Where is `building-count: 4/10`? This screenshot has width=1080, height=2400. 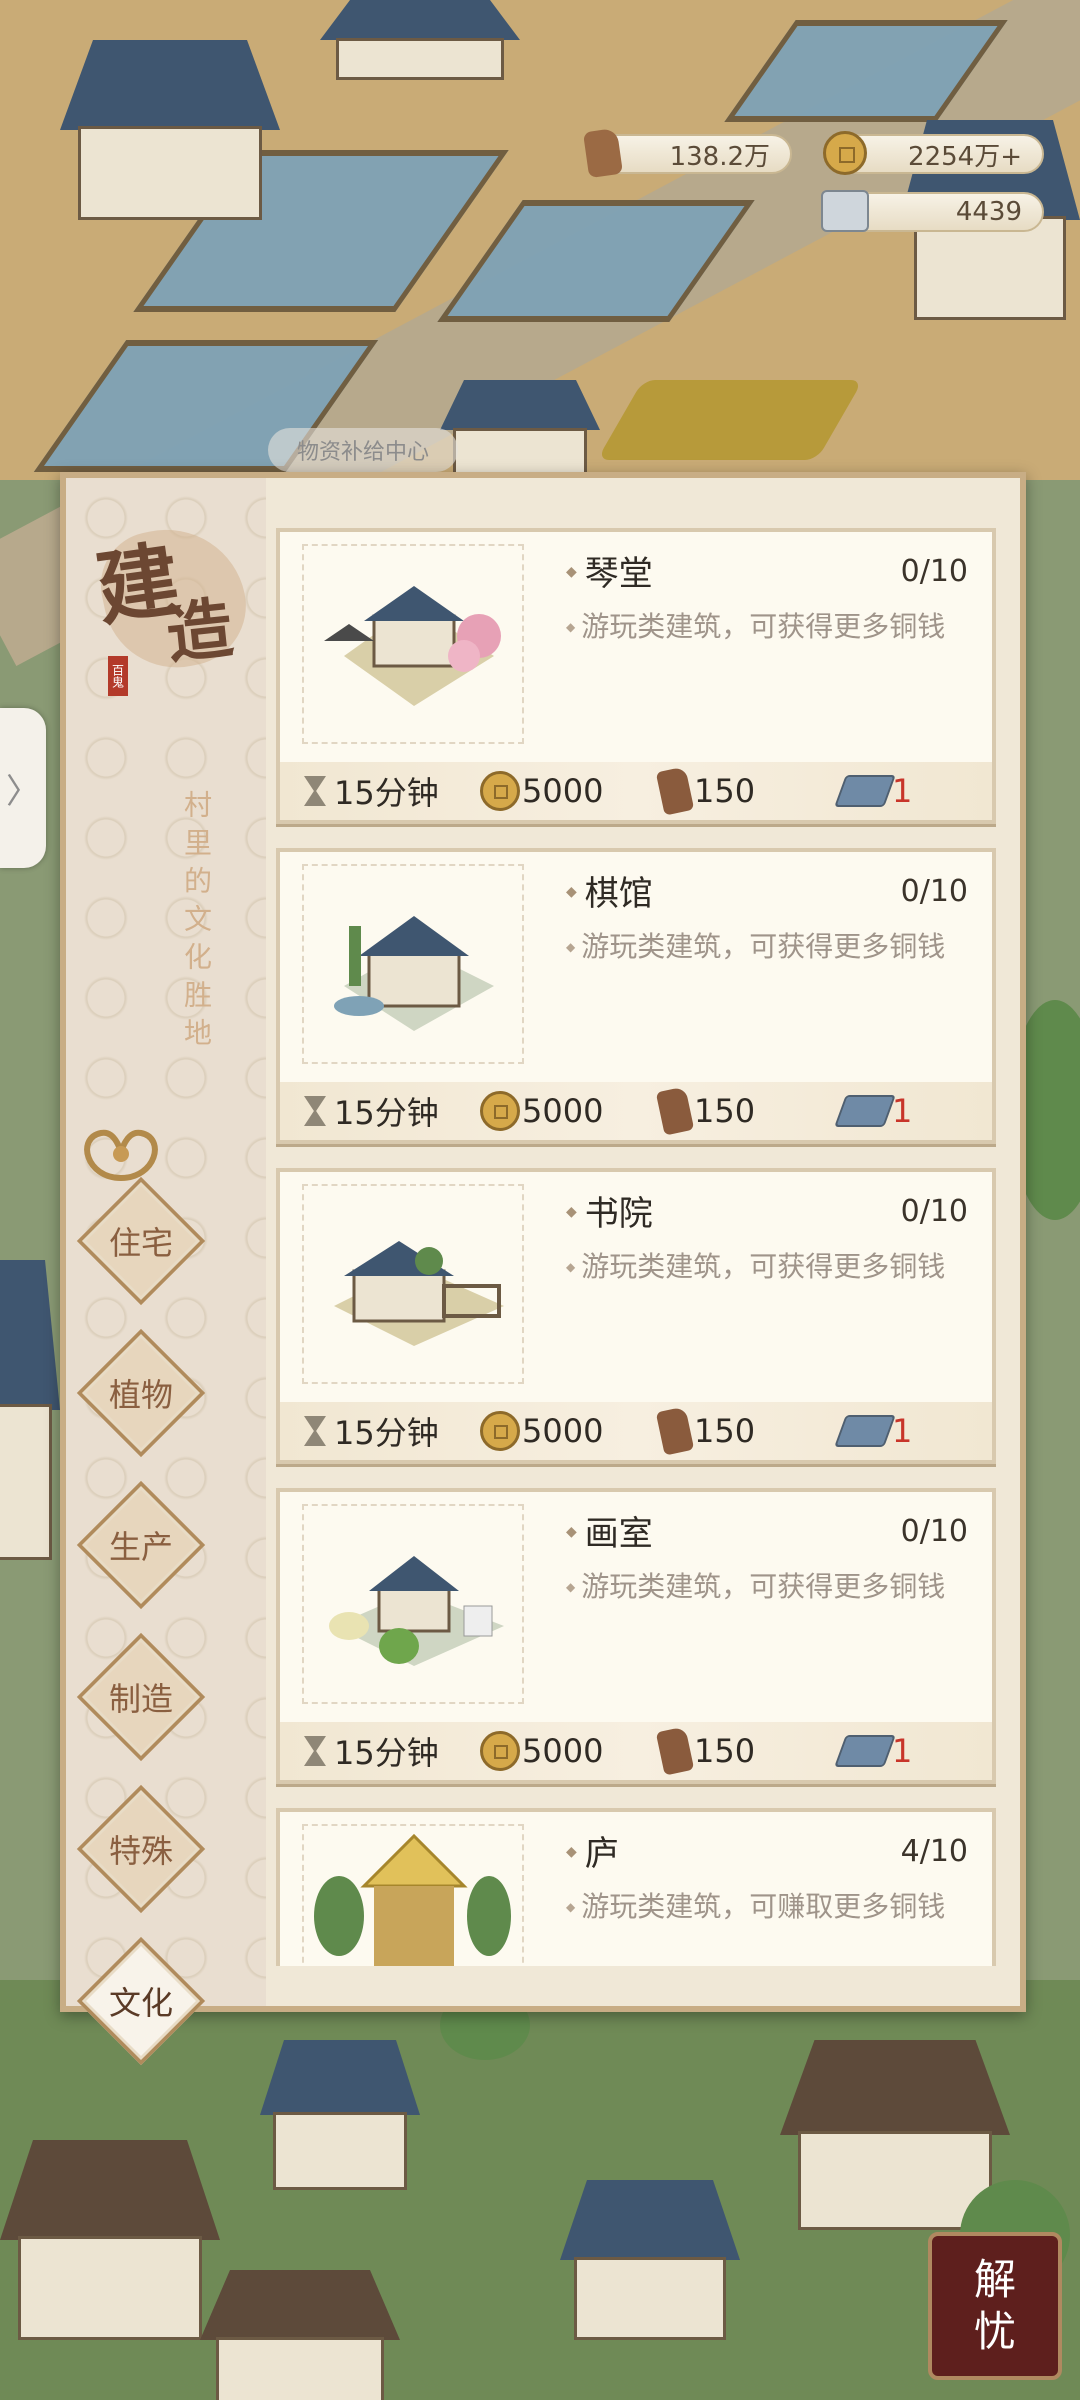 building-count: 4/10 is located at coordinates (934, 1851).